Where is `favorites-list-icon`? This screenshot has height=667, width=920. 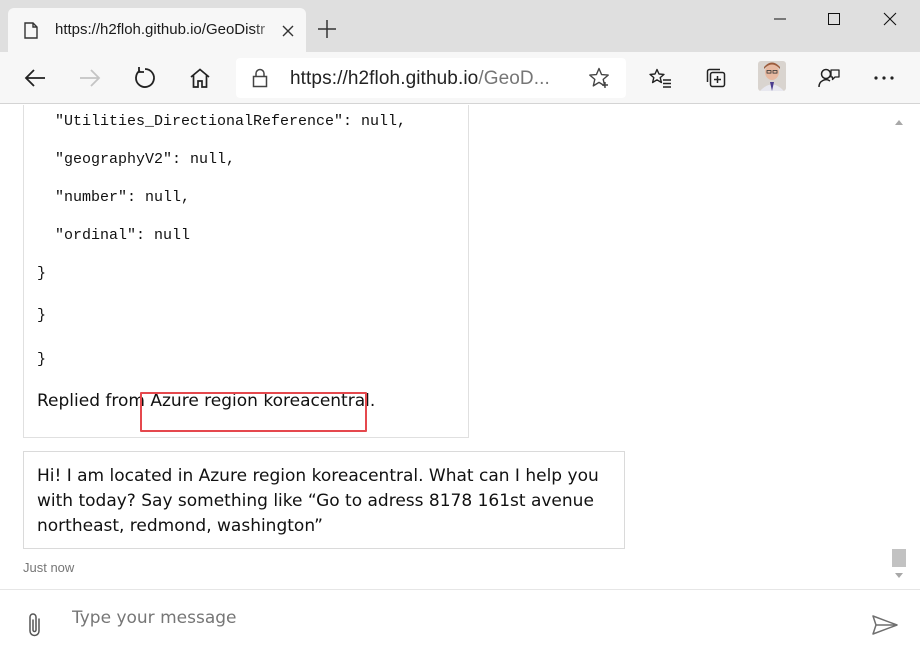 favorites-list-icon is located at coordinates (660, 78).